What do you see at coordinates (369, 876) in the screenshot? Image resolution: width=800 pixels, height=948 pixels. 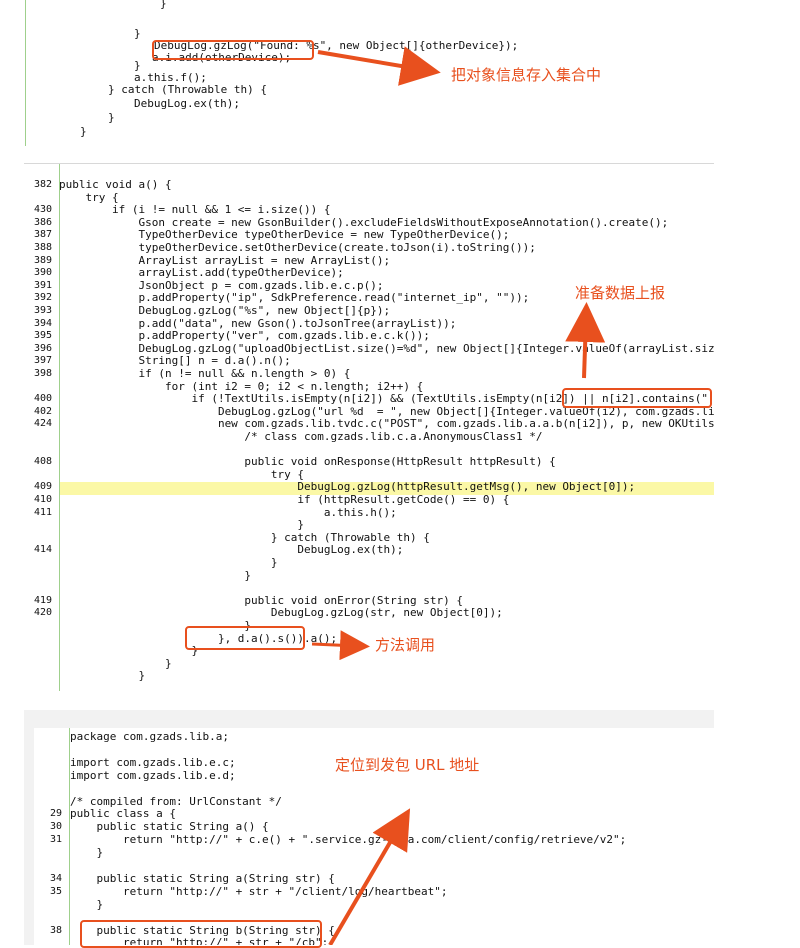 I see `arrow-to-url` at bounding box center [369, 876].